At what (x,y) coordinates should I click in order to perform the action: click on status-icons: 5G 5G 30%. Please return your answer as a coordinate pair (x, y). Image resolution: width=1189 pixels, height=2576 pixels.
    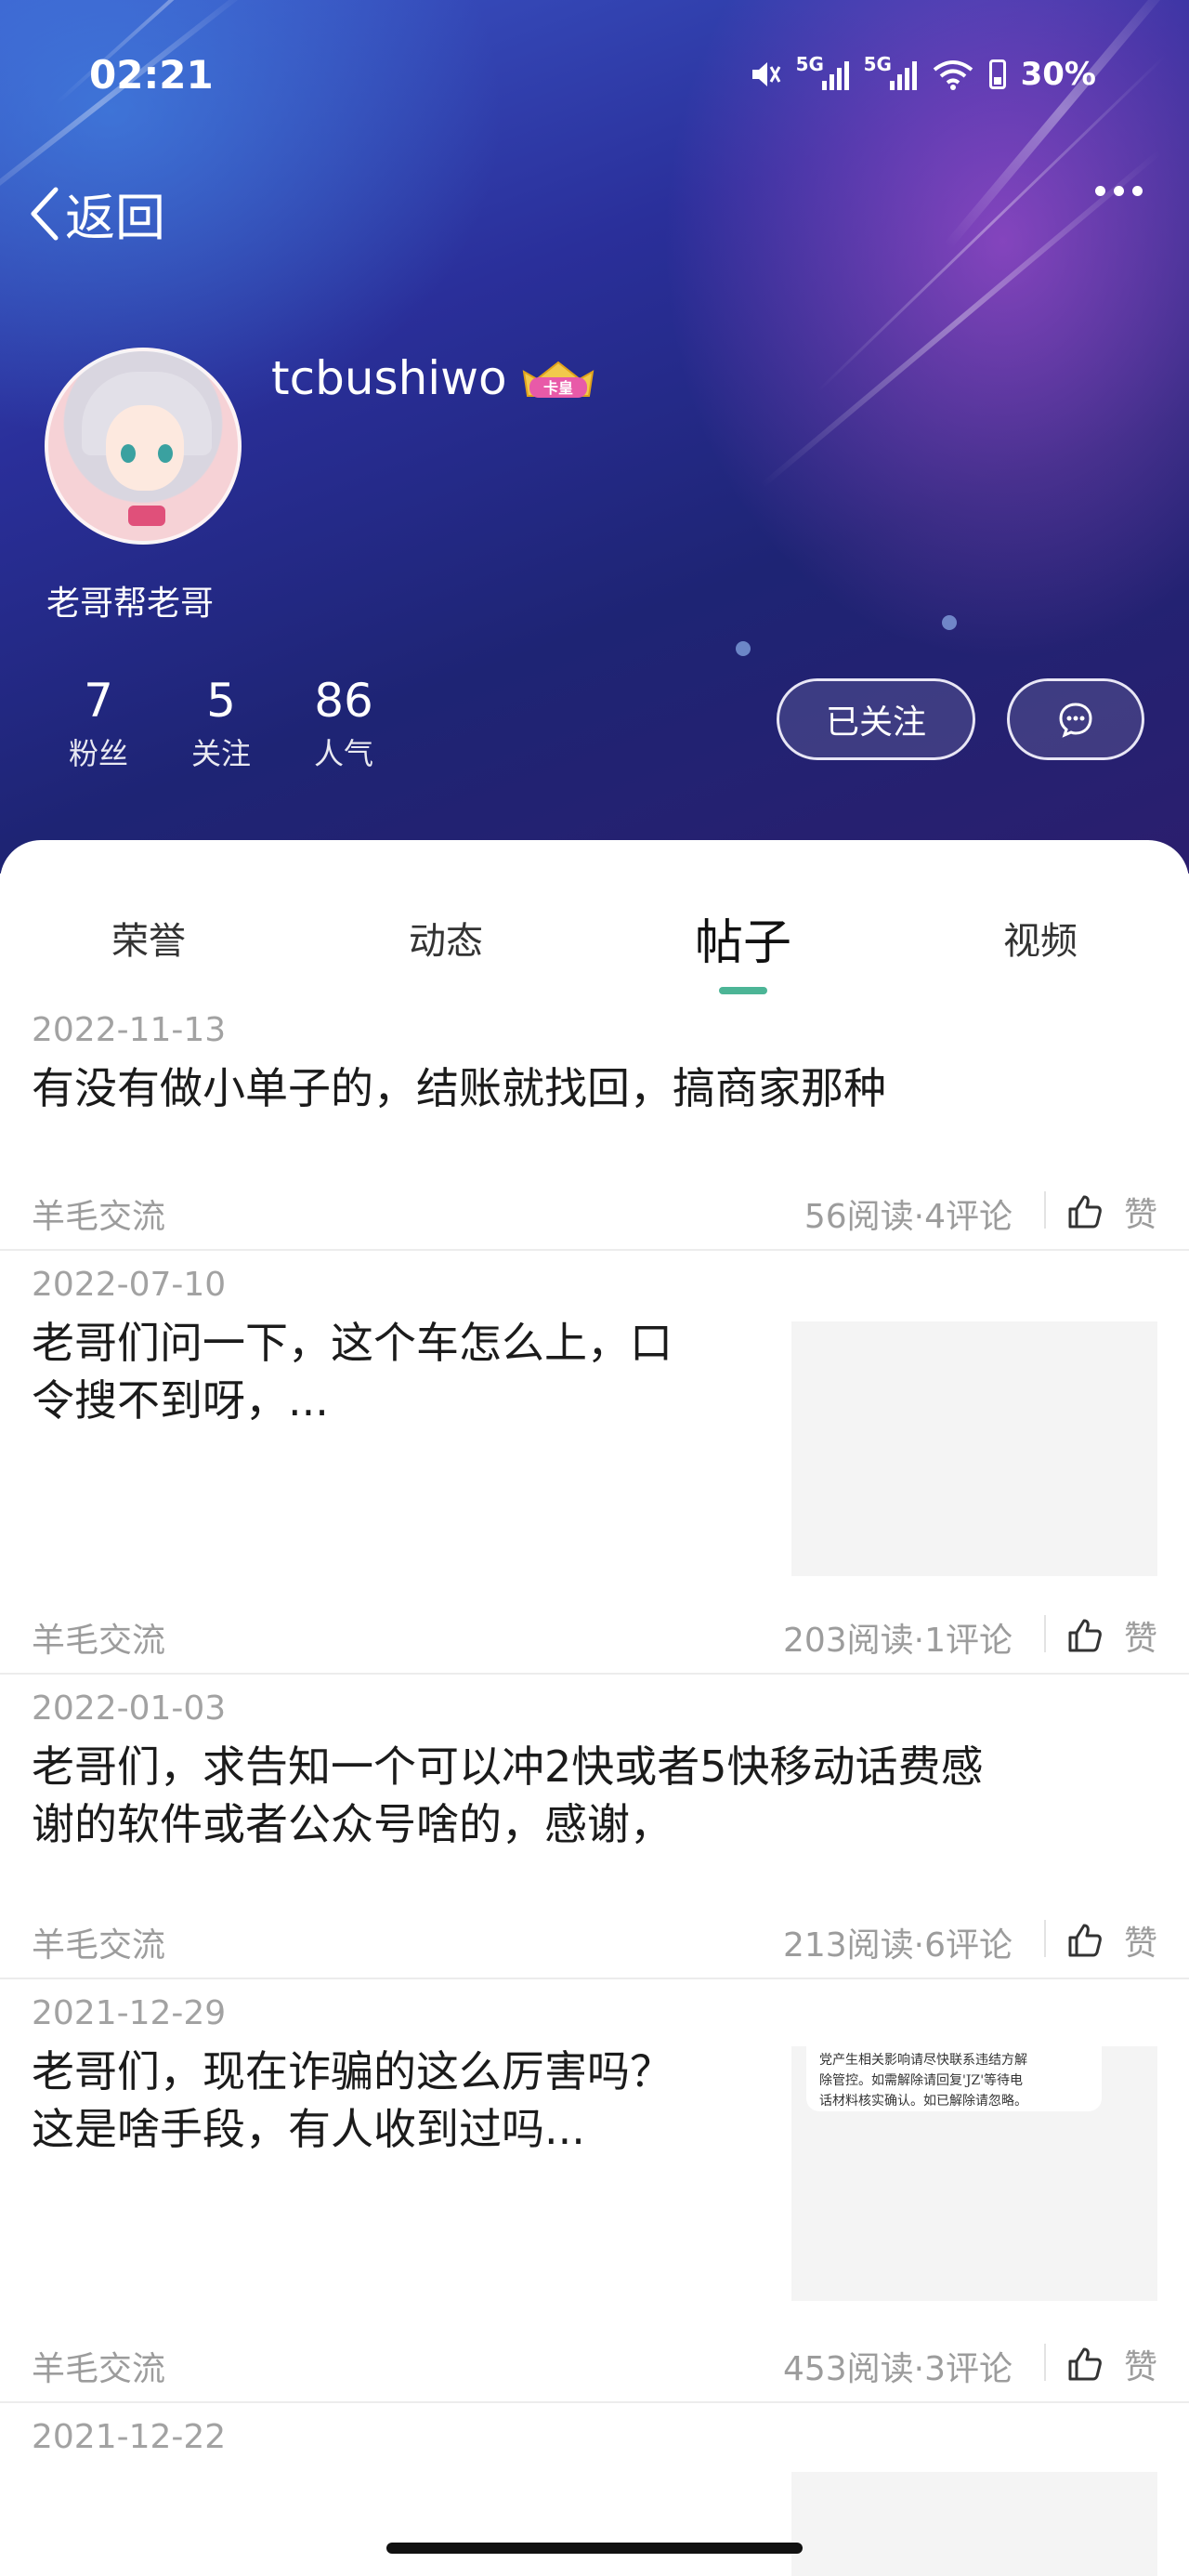
    Looking at the image, I should click on (923, 73).